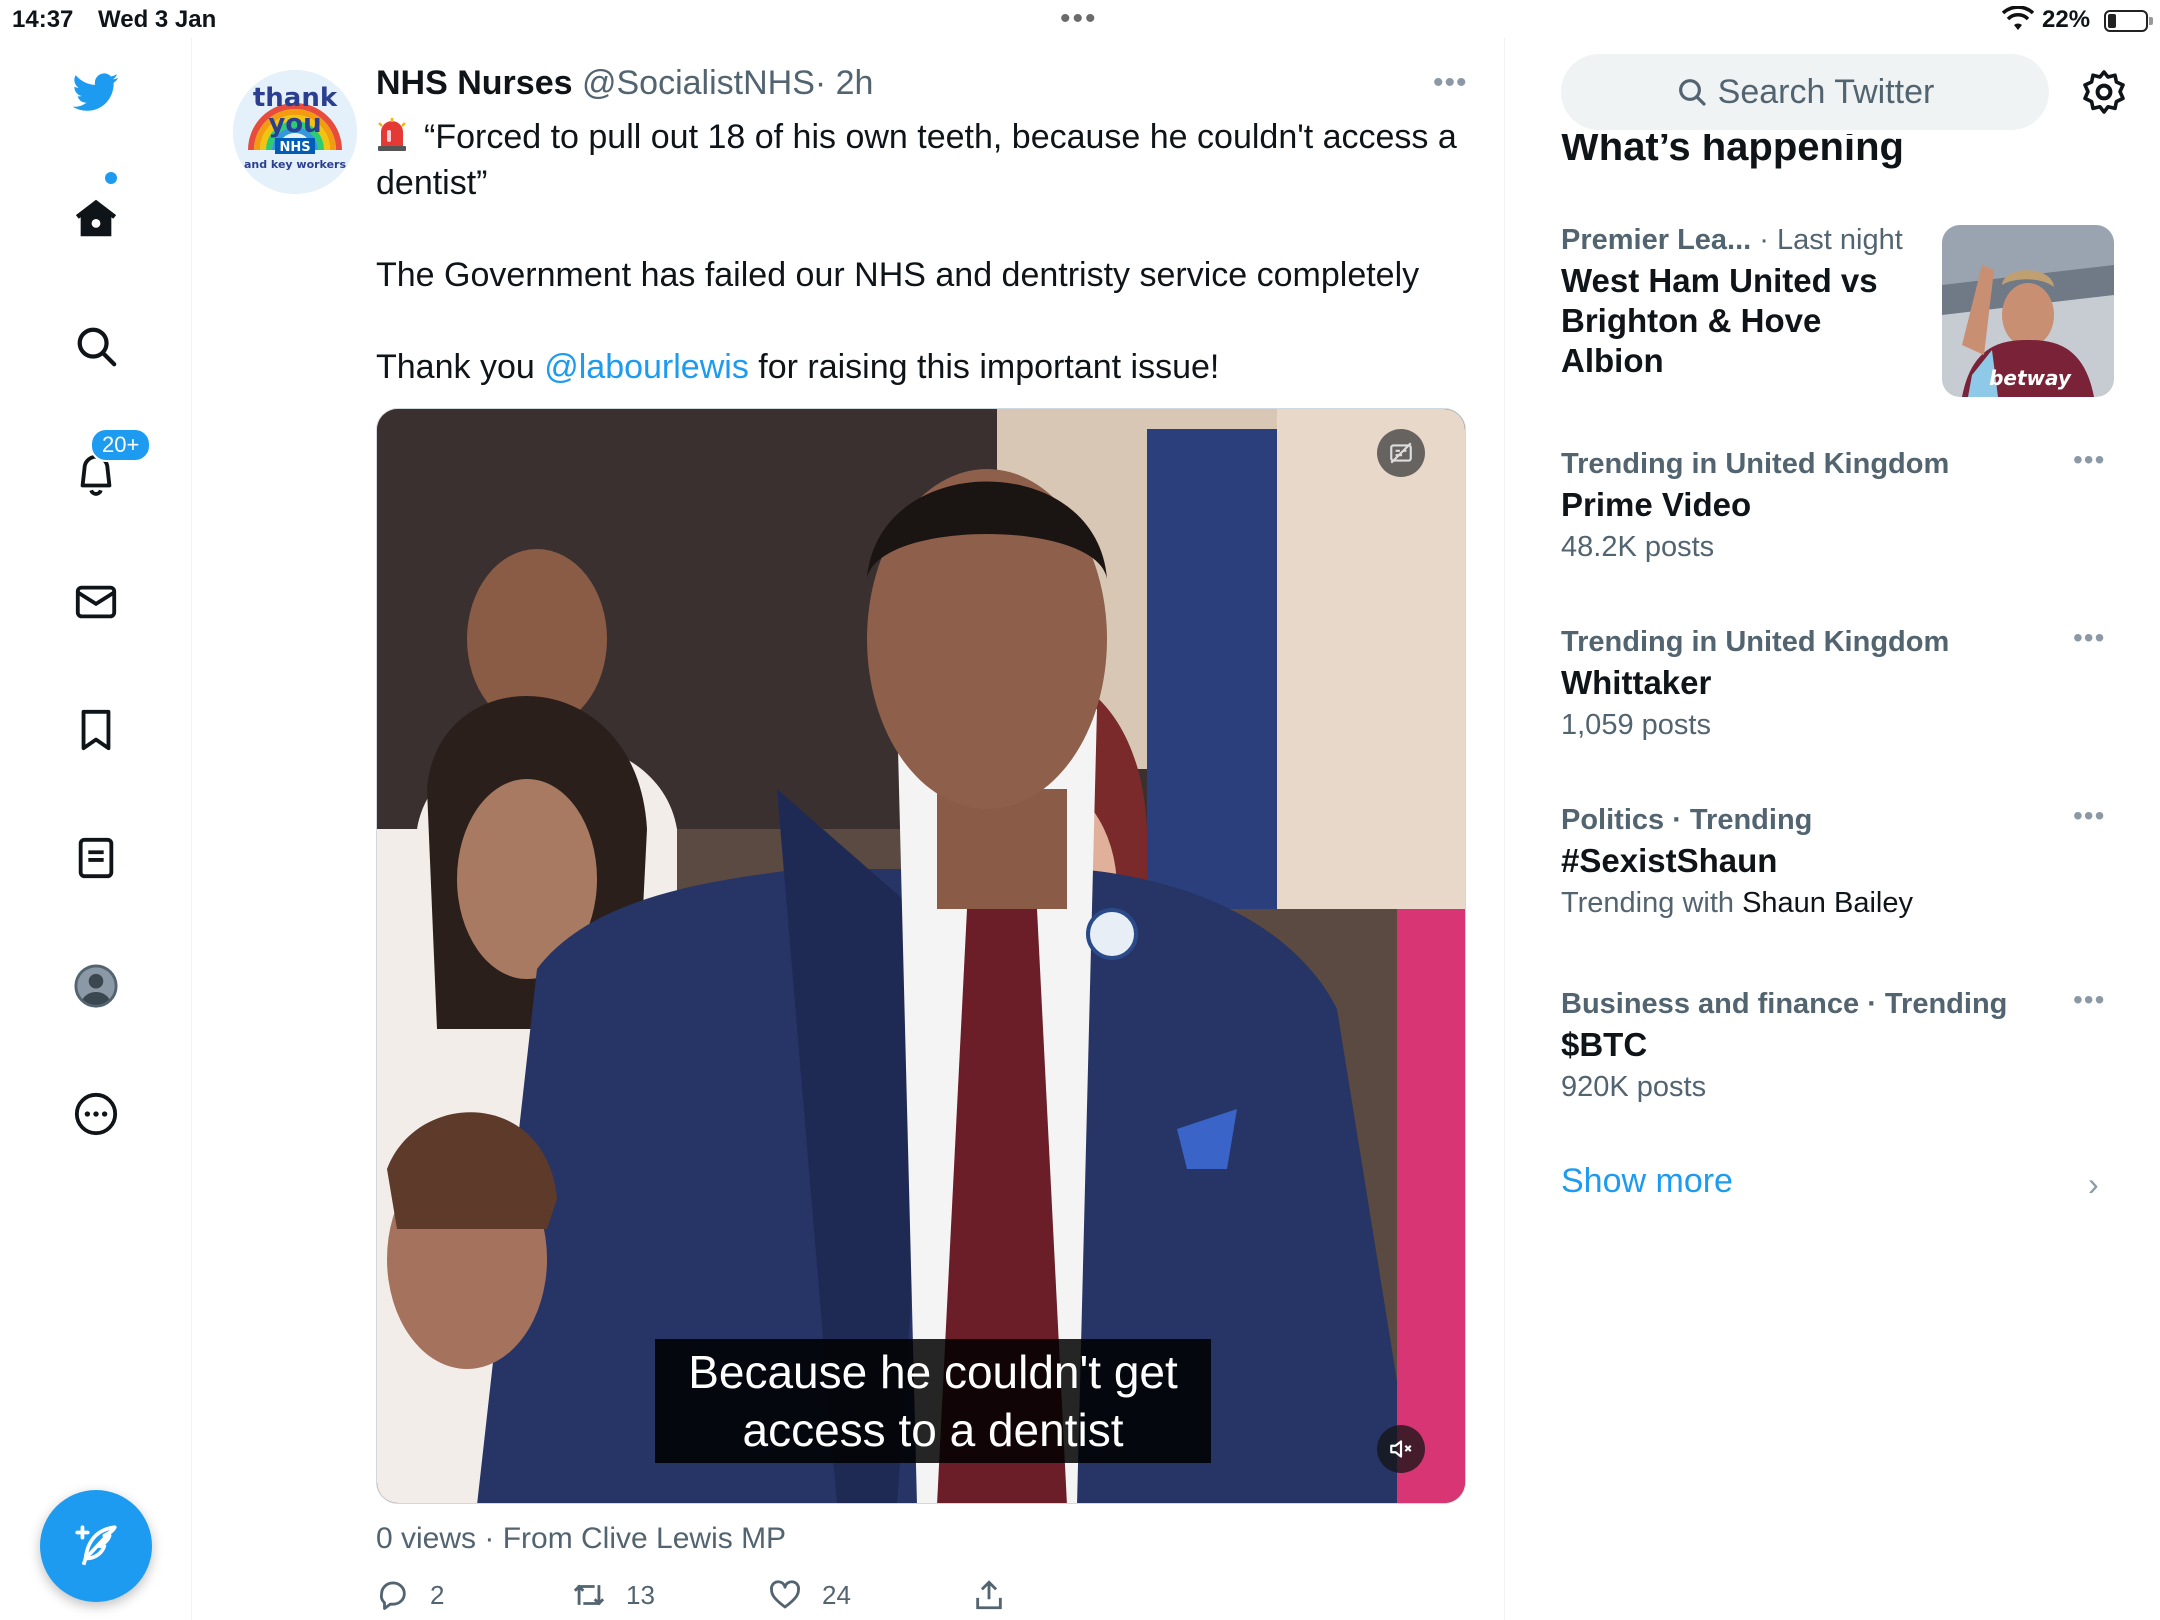 This screenshot has width=2160, height=1620. Describe the element at coordinates (989, 1595) in the screenshot. I see `share-icon` at that location.